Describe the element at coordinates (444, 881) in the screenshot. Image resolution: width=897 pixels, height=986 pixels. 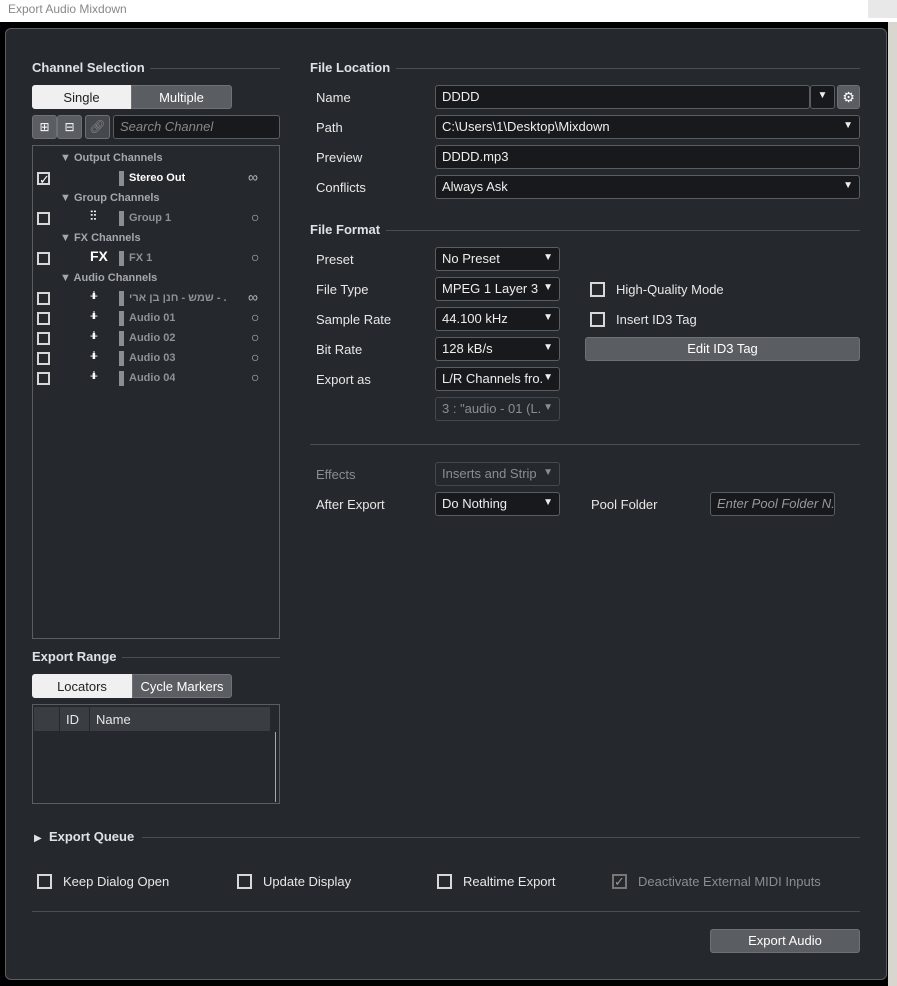
I see `realtime-export-checkbox` at that location.